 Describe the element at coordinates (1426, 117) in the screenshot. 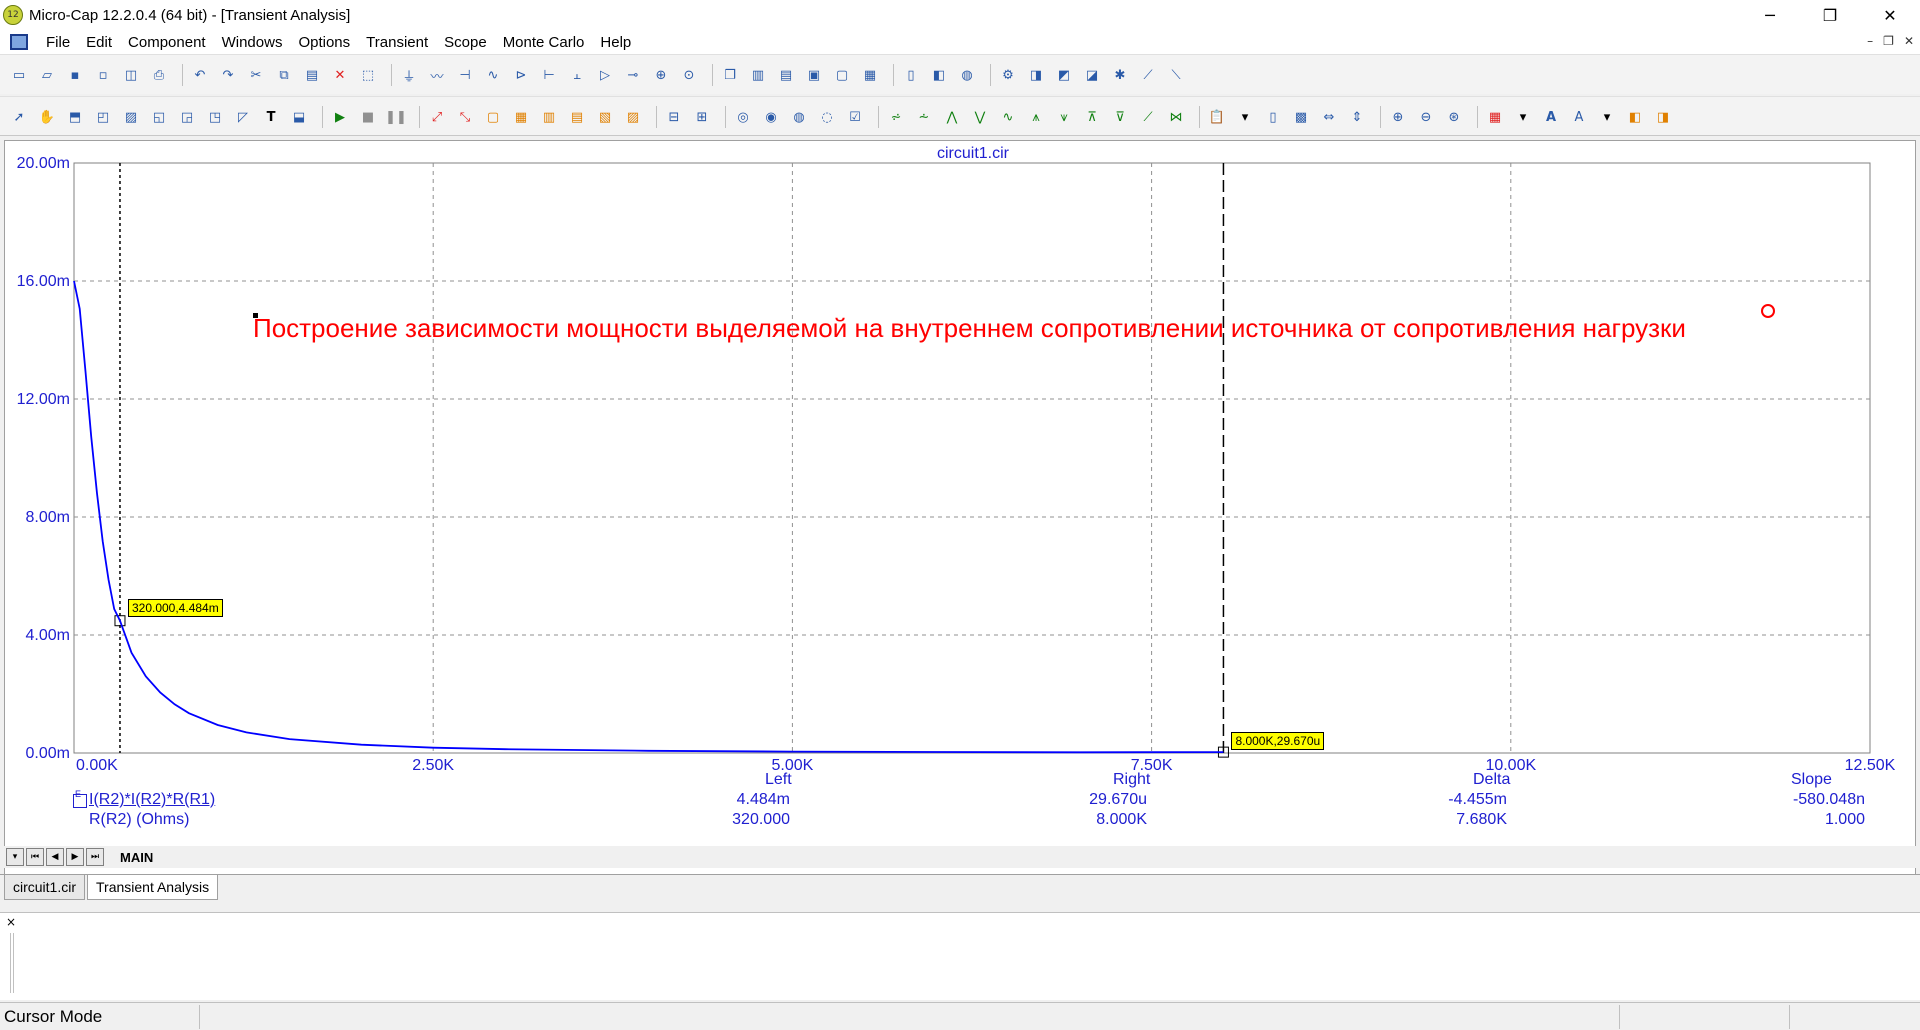

I see `zoom-out-icon: ⊖` at that location.